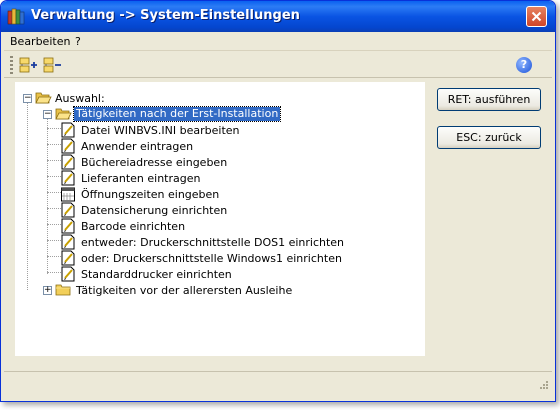 Image resolution: width=560 pixels, height=410 pixels. Describe the element at coordinates (165, 15) in the screenshot. I see `window-title: Verwaltung -> System-Einstellungen` at that location.